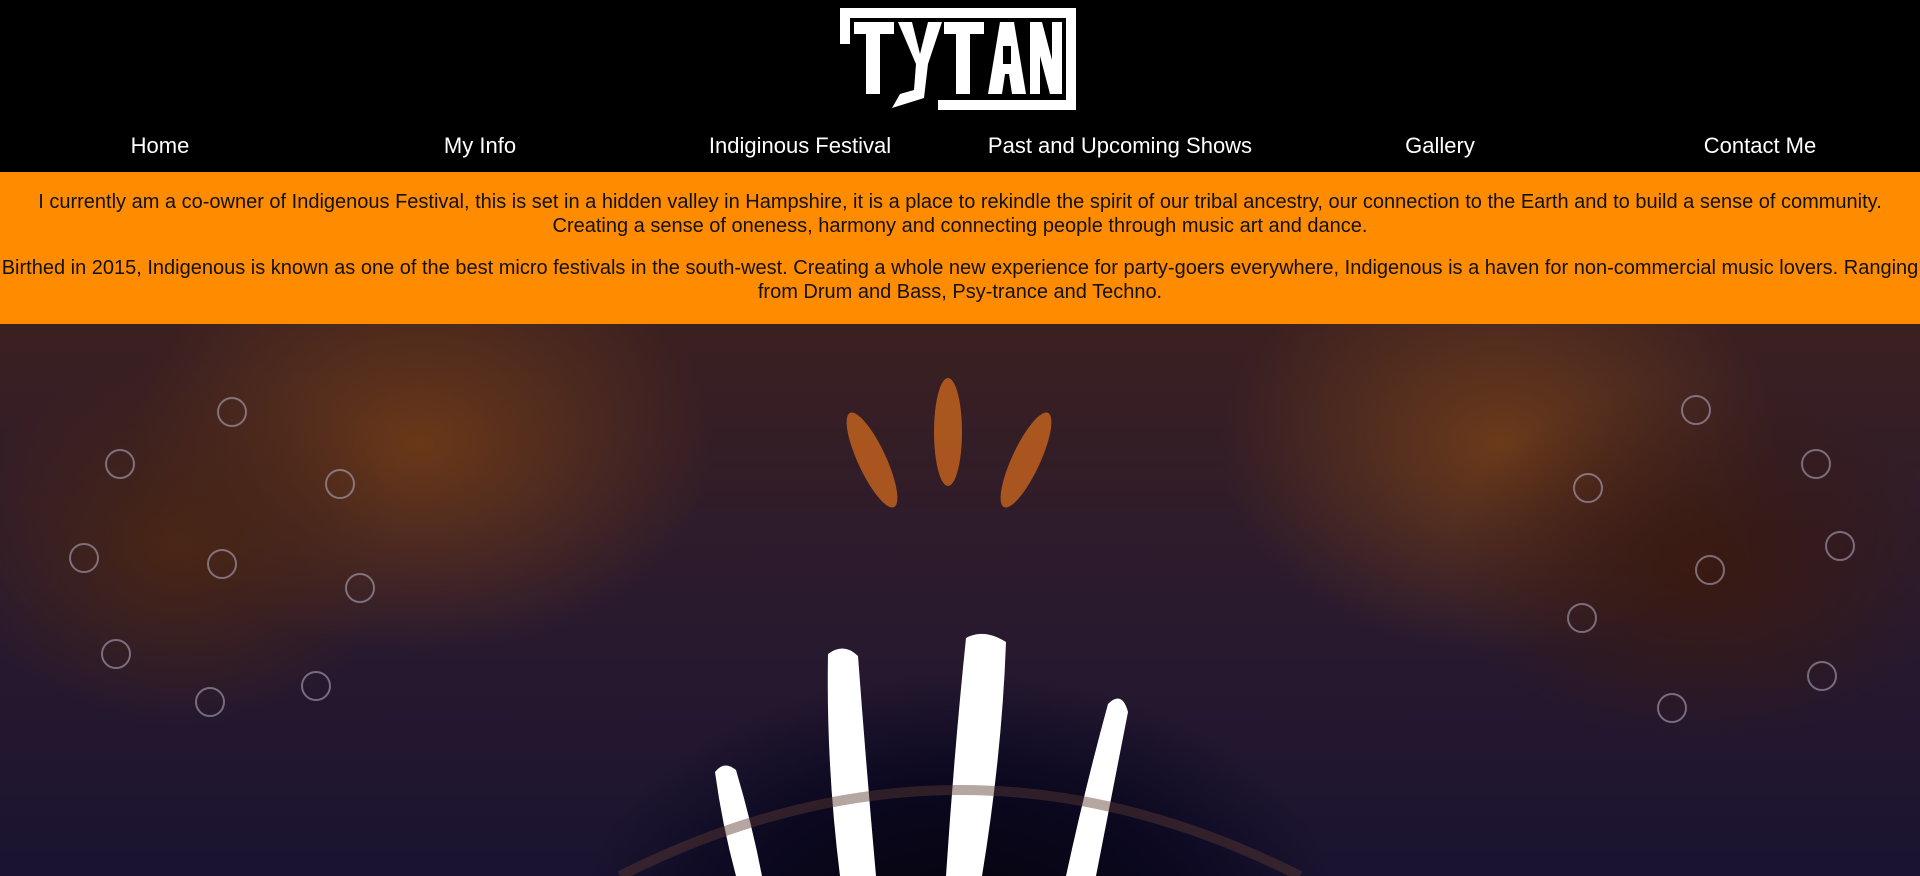 The image size is (1920, 876). Describe the element at coordinates (480, 146) in the screenshot. I see `nav-my-info: My Info` at that location.